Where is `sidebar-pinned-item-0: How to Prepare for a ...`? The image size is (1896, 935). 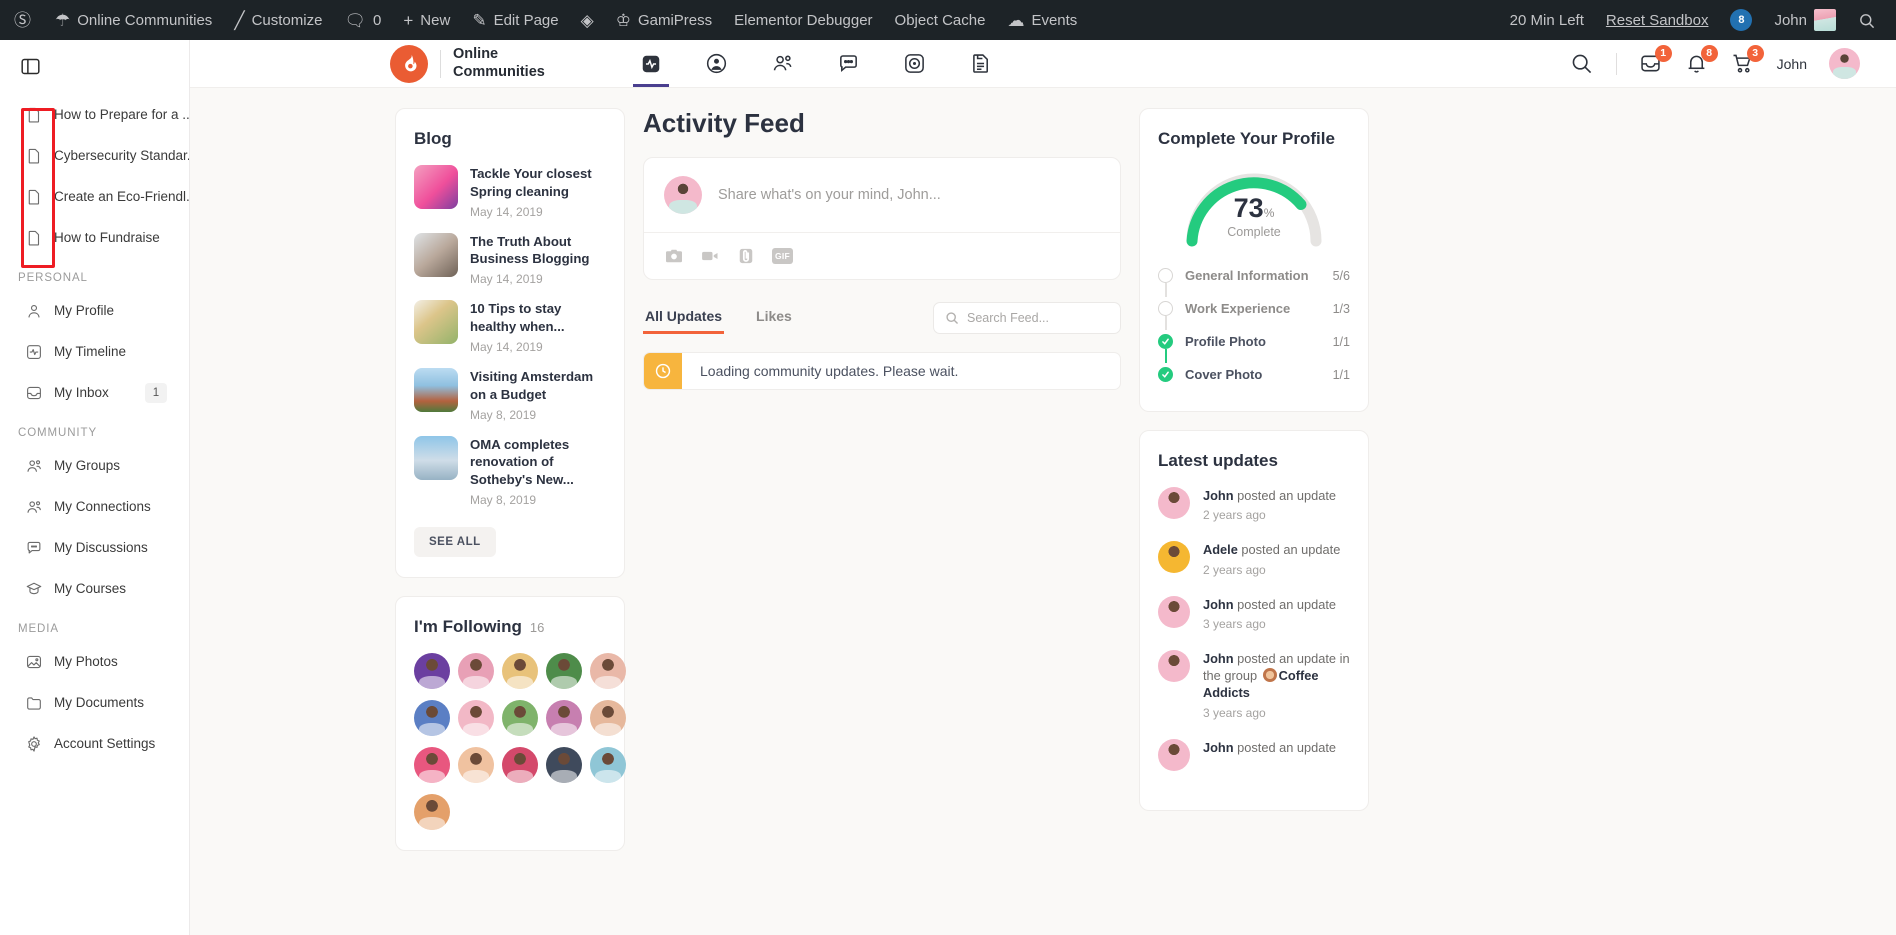 sidebar-pinned-item-0: How to Prepare for a ... is located at coordinates (94, 114).